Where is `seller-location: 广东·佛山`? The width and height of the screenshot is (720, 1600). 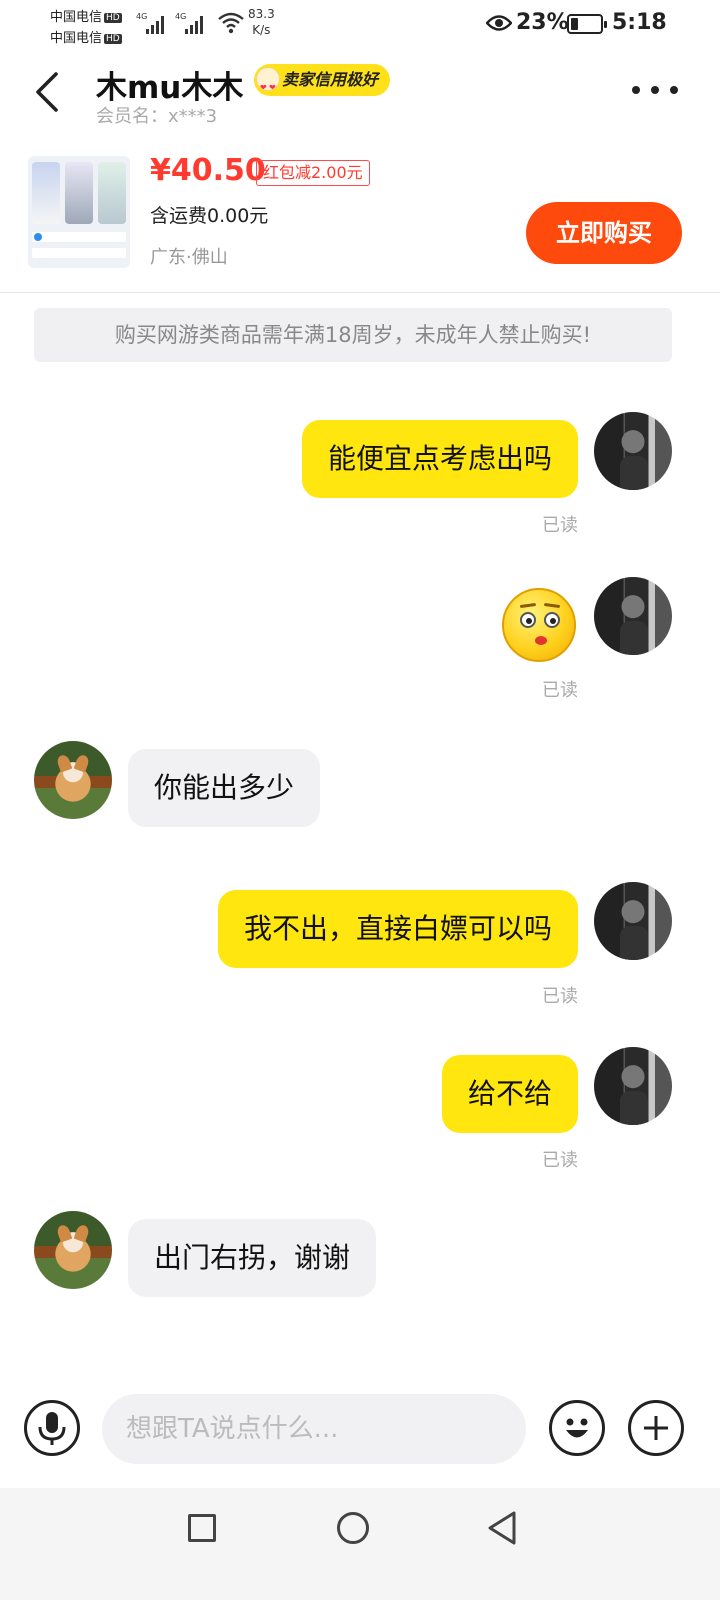 seller-location: 广东·佛山 is located at coordinates (189, 257).